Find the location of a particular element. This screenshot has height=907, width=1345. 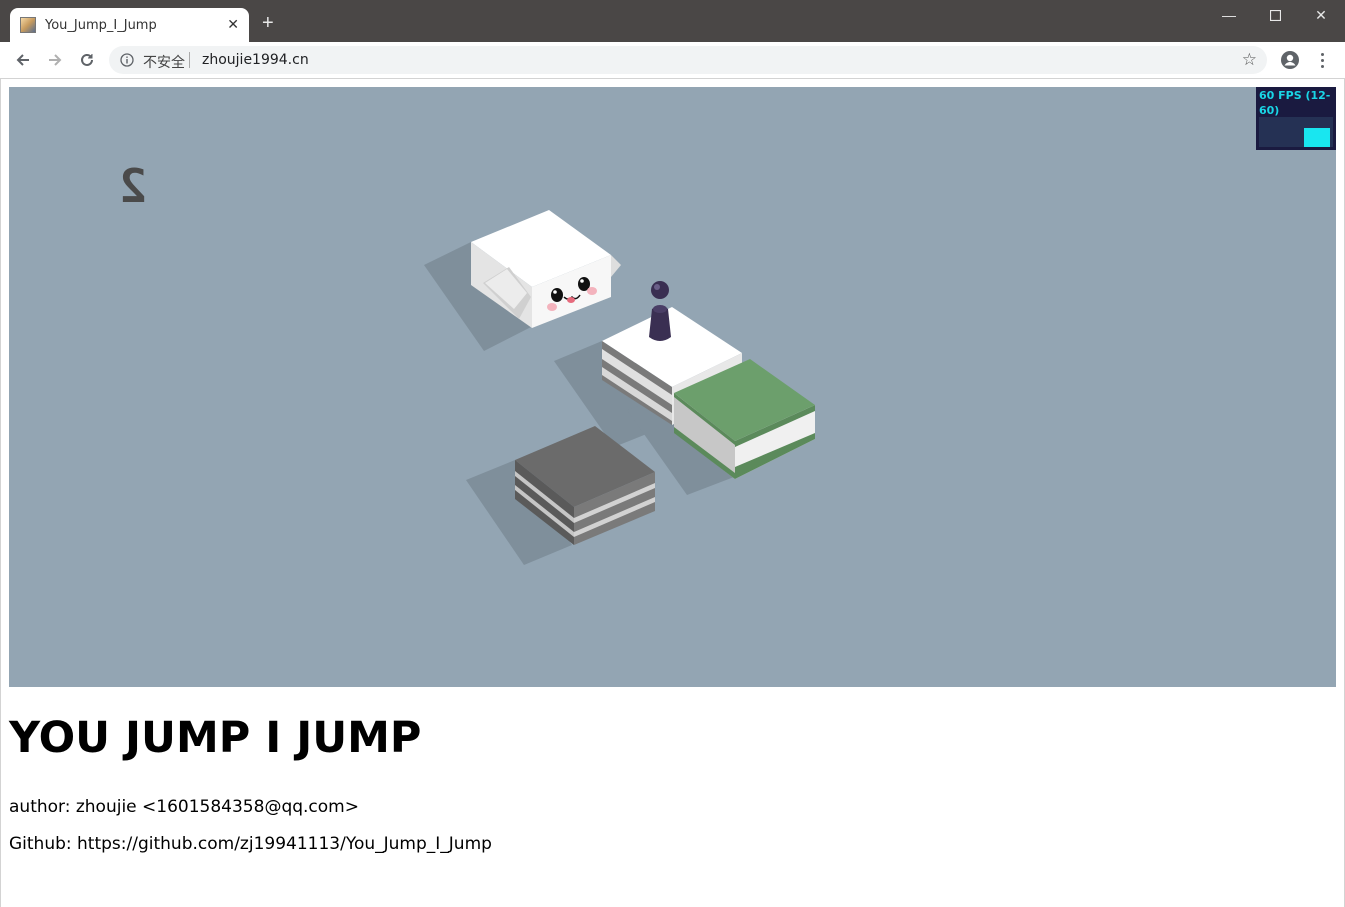

info-icon is located at coordinates (127, 60).